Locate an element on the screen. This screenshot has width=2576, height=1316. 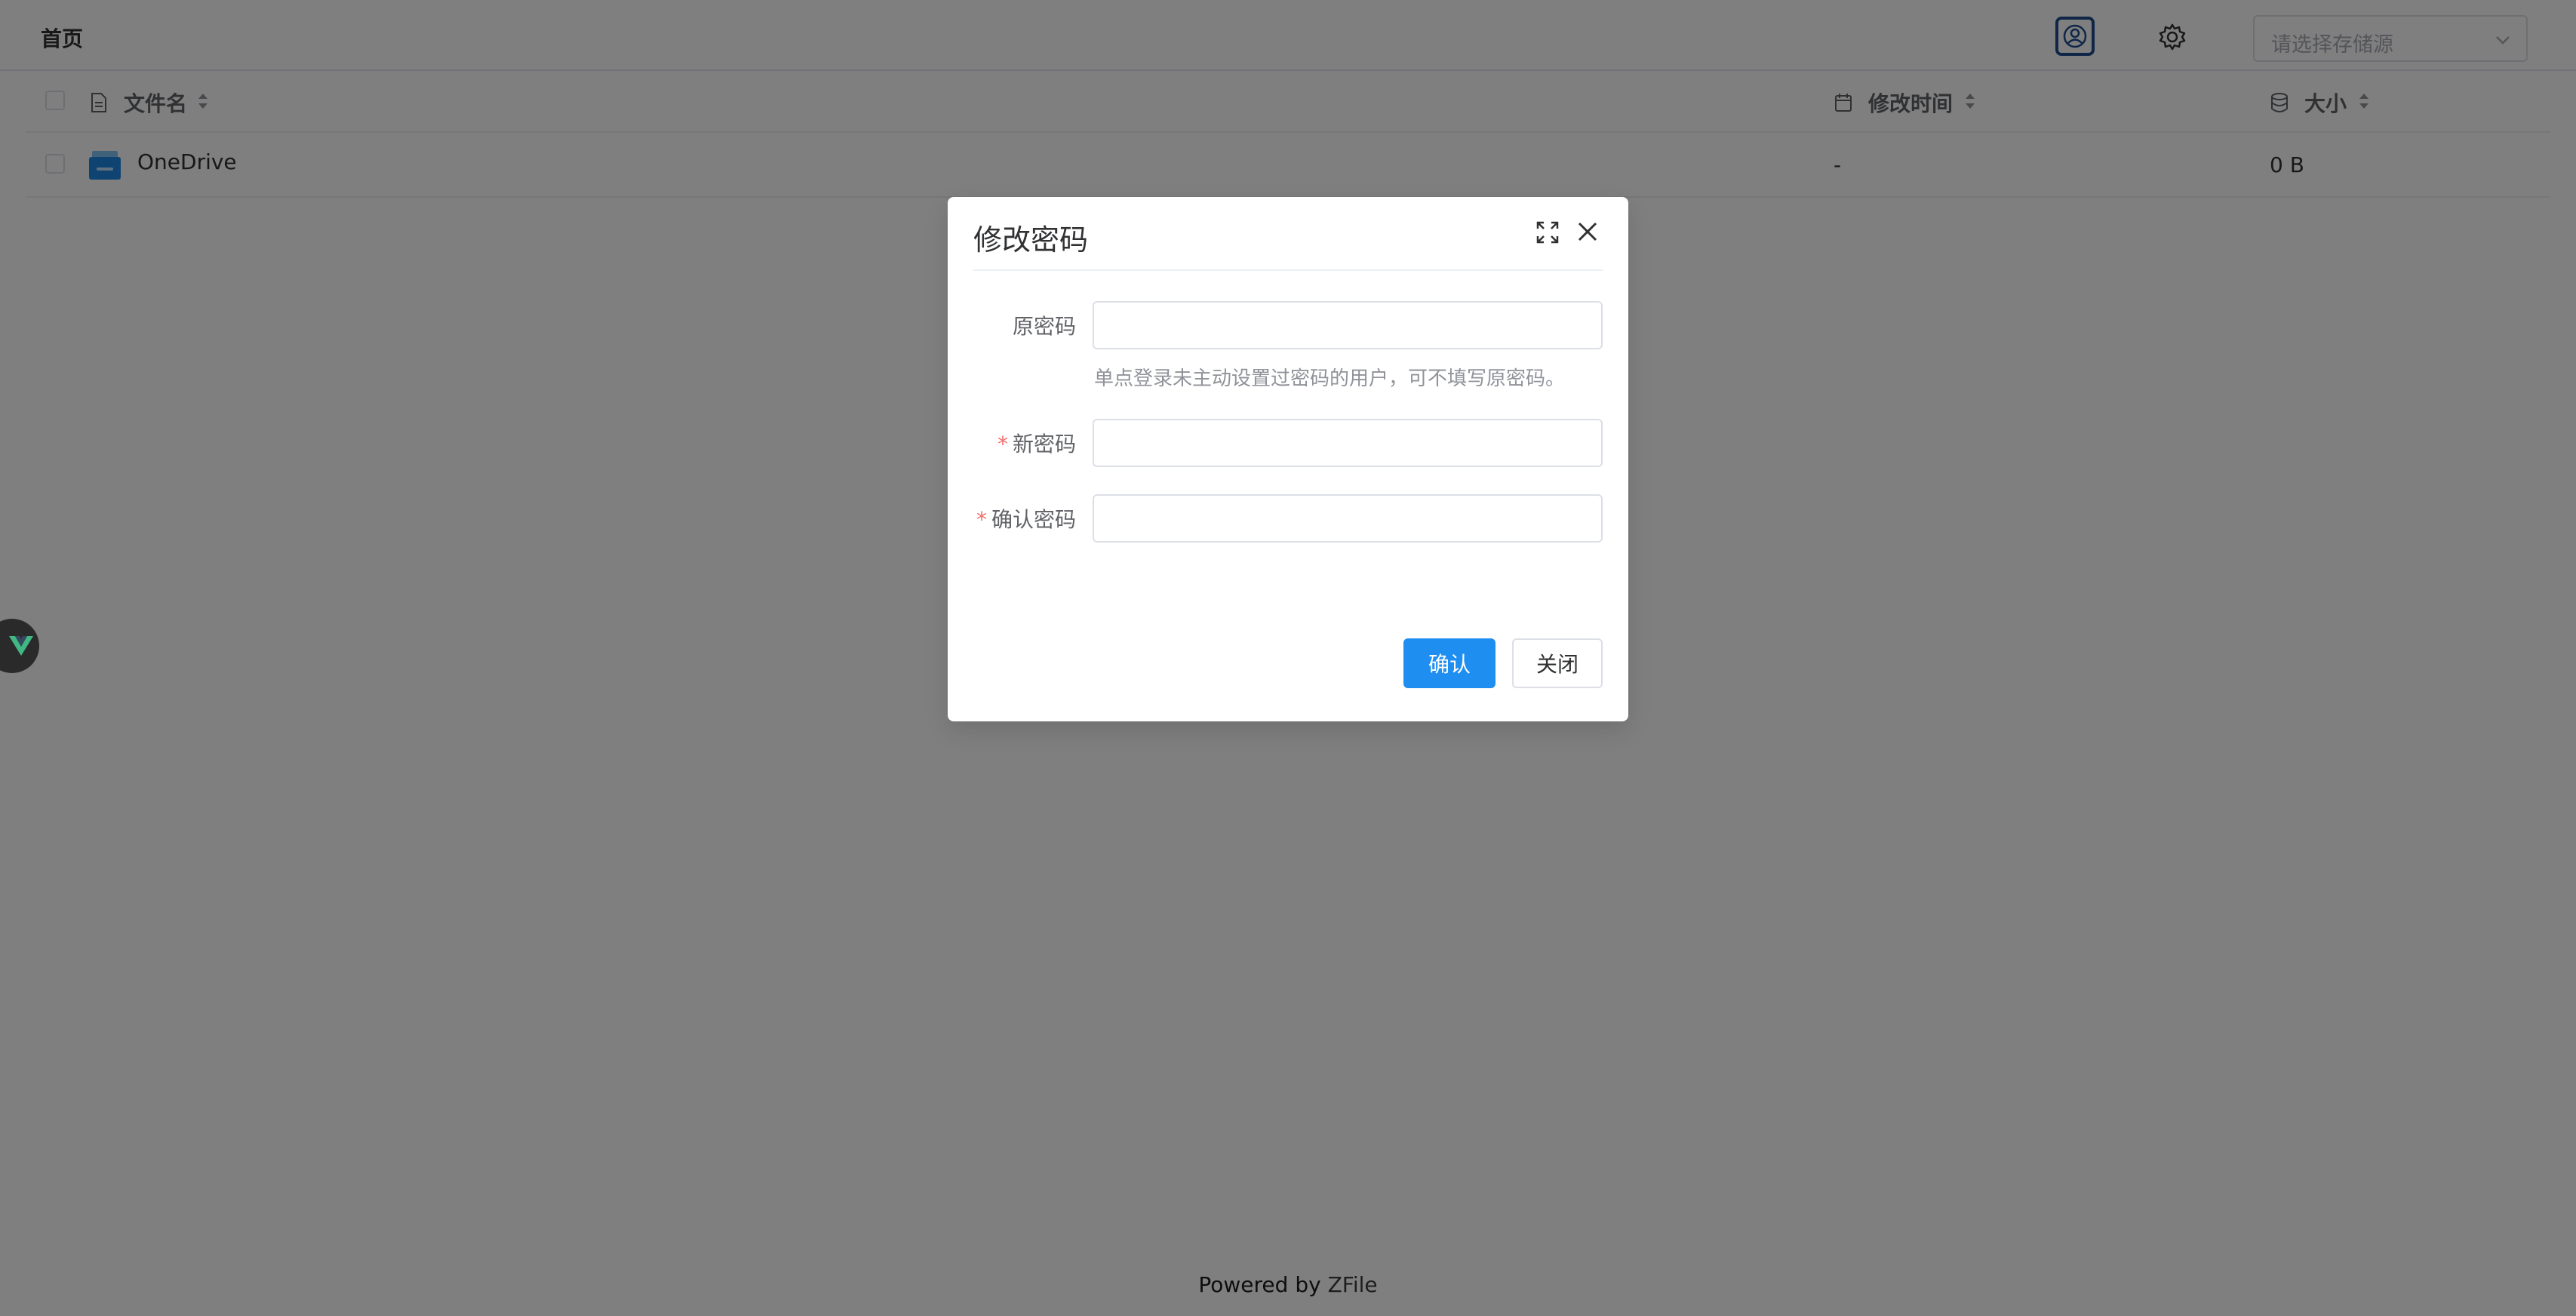
confirm-button: 确认 is located at coordinates (1449, 663).